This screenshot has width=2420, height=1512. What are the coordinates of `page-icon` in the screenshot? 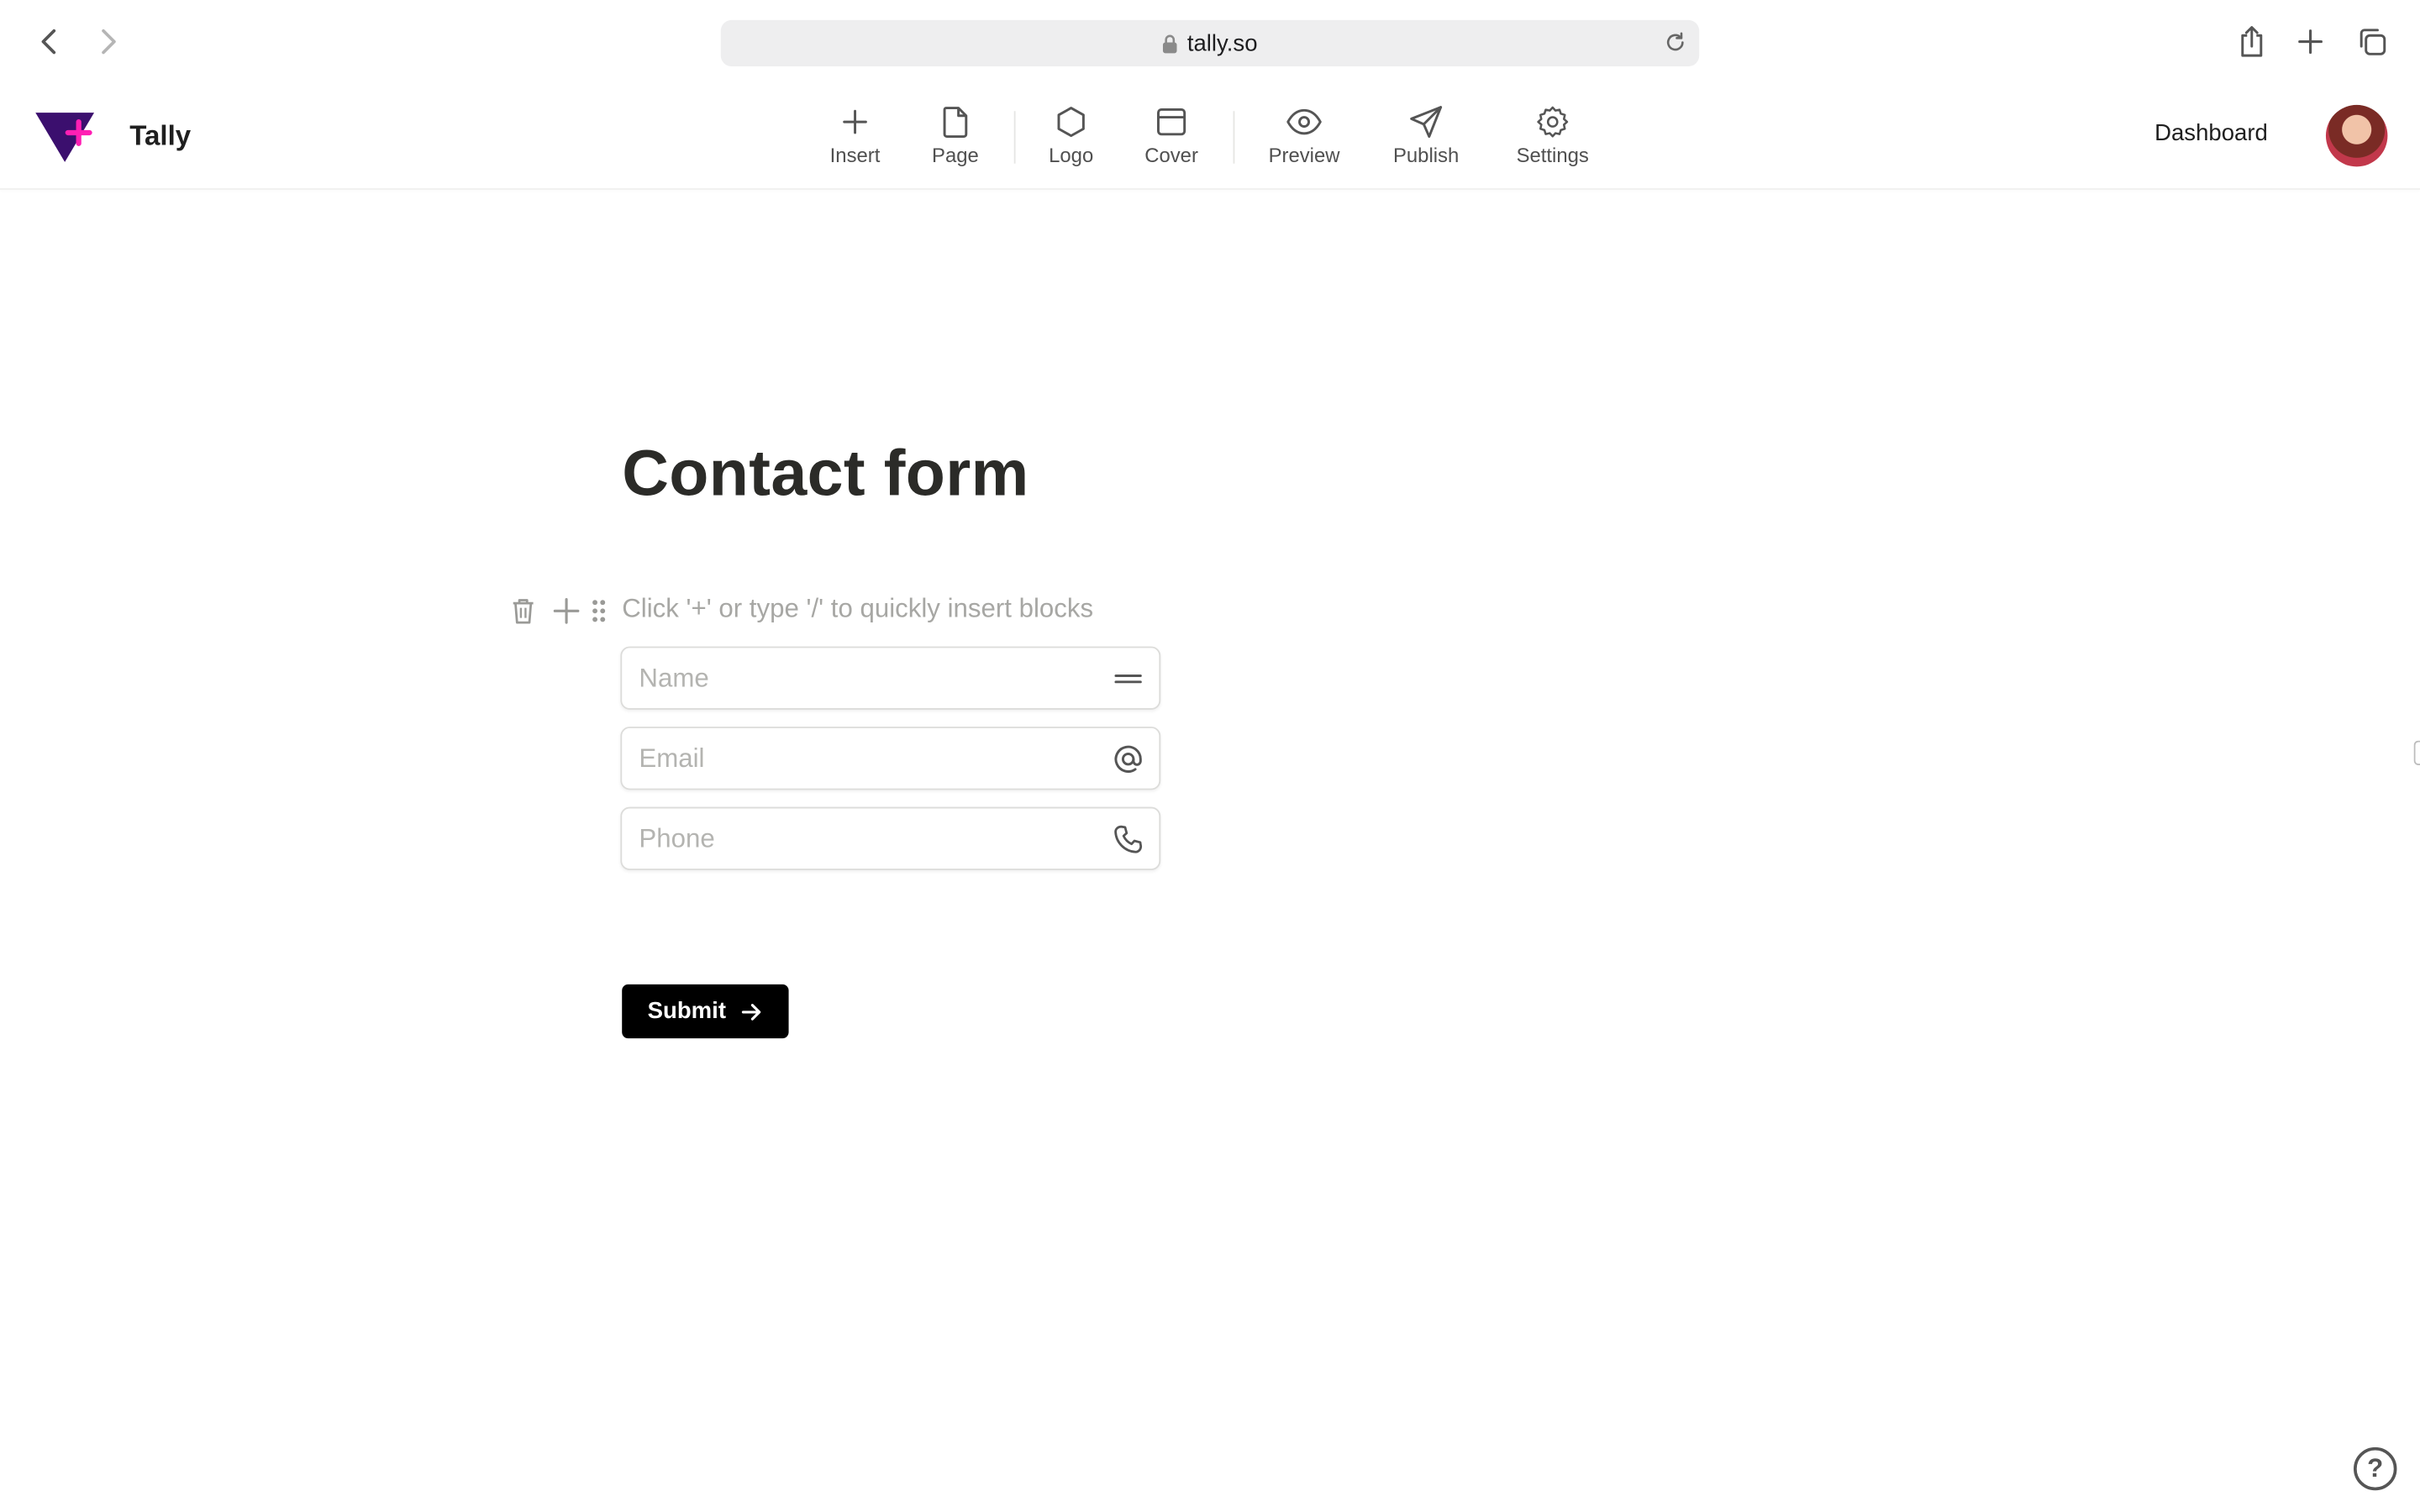 It's located at (955, 122).